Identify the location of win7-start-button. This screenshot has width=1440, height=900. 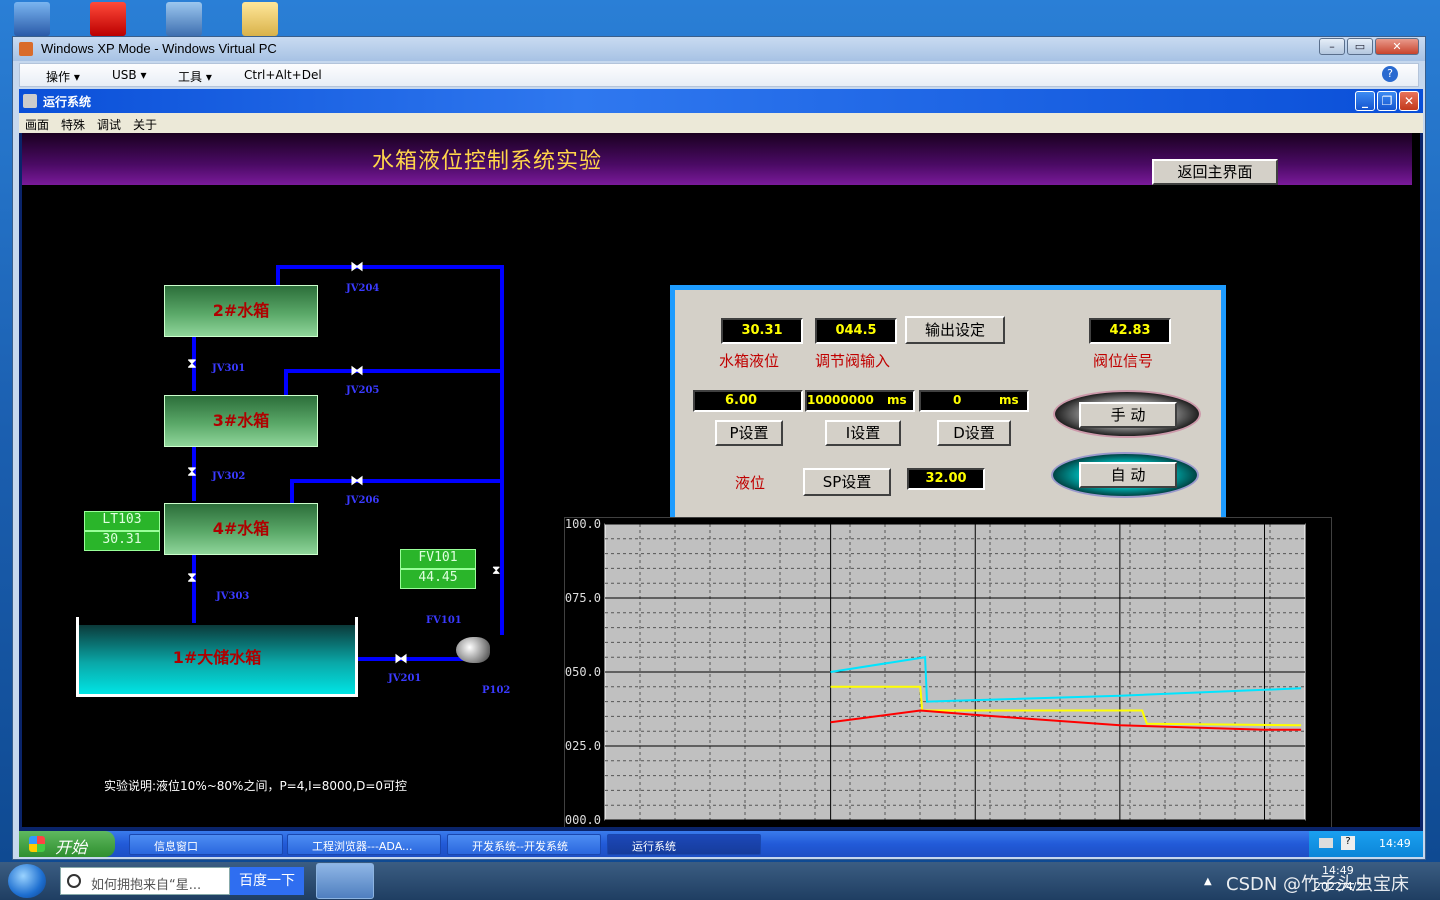
(27, 881).